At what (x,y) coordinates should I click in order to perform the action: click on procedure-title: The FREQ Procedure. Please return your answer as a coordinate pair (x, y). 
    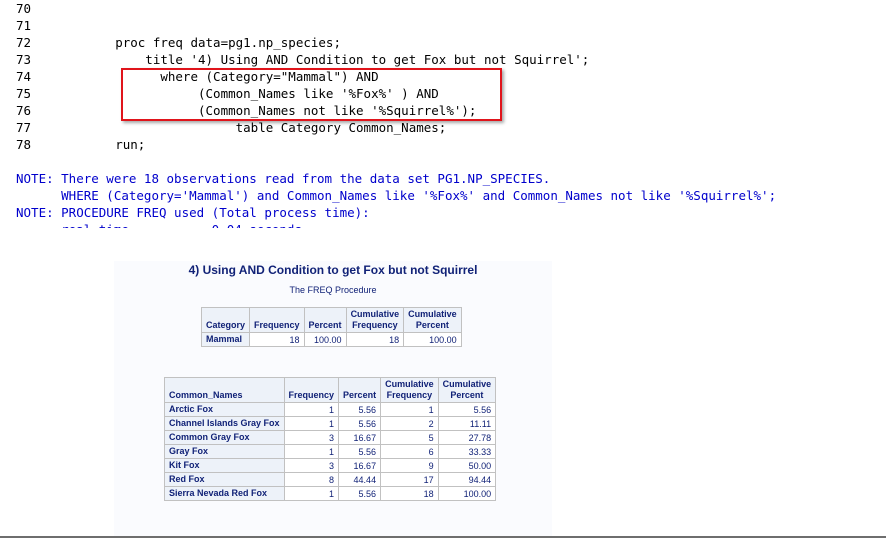
    Looking at the image, I should click on (333, 290).